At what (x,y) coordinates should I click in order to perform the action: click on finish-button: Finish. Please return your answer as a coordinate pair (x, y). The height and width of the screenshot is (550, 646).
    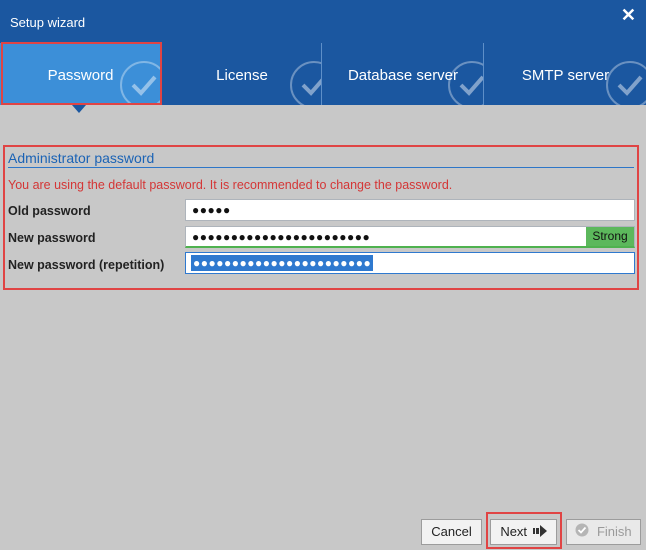
    Looking at the image, I should click on (603, 532).